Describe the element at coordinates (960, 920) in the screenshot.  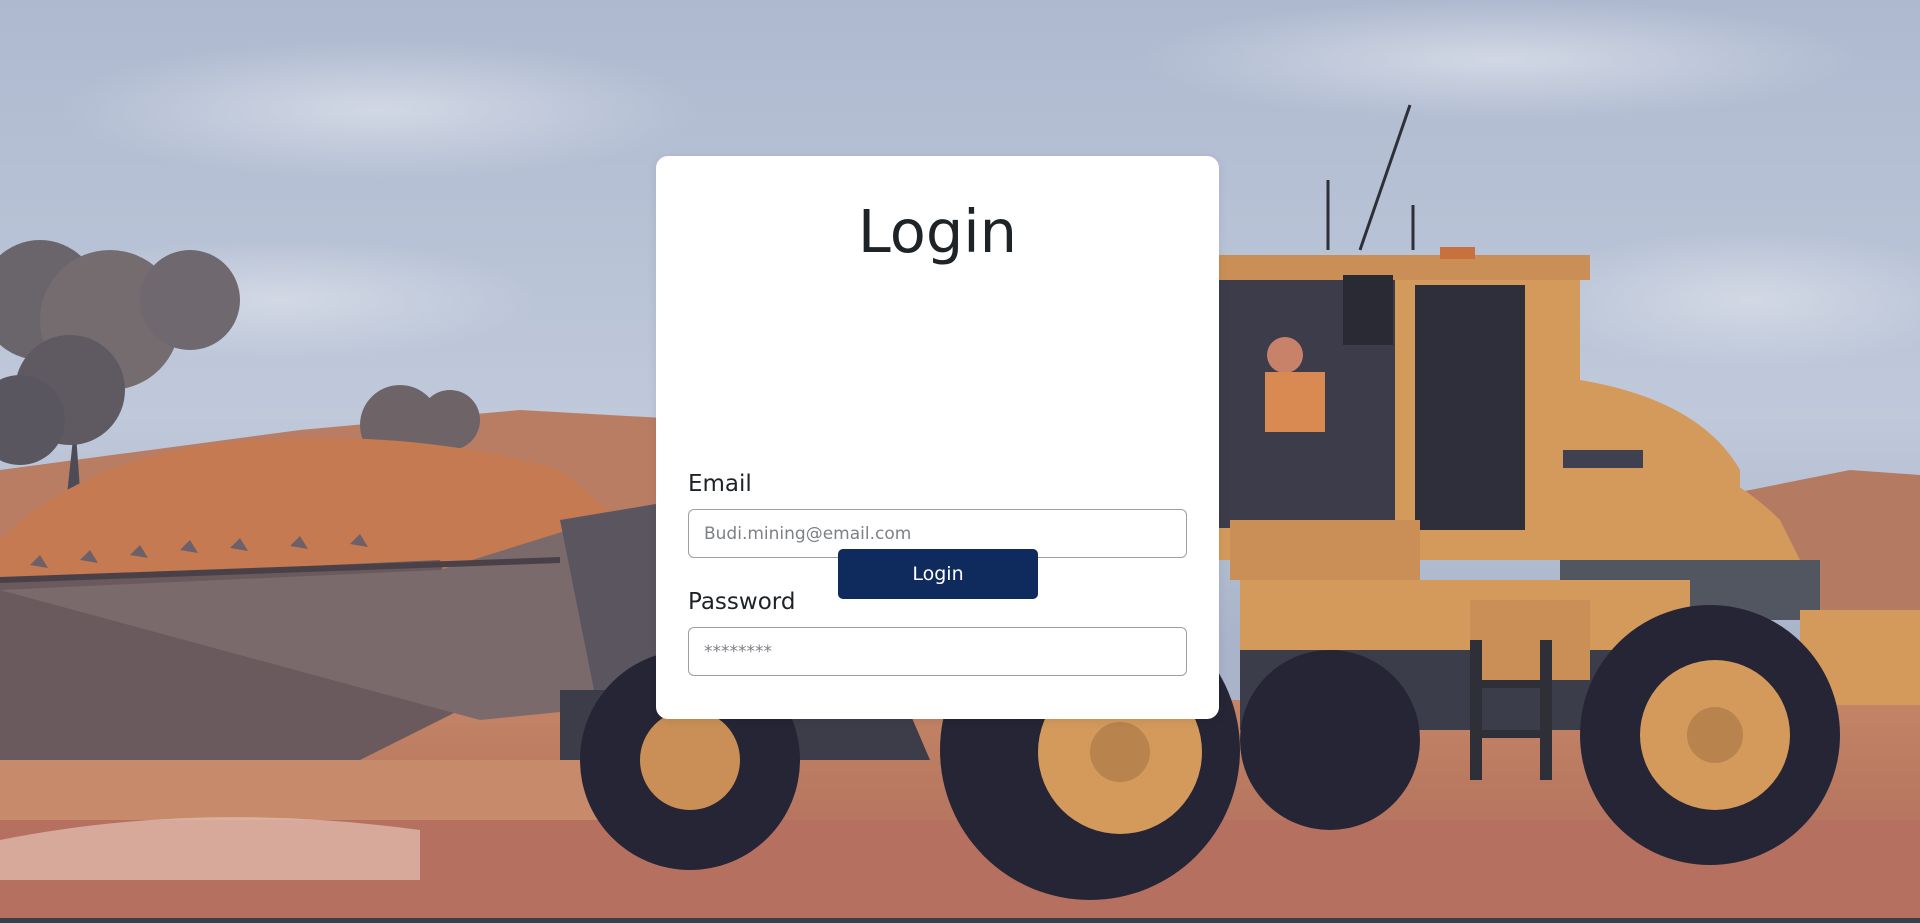
I see `bottom-edge` at that location.